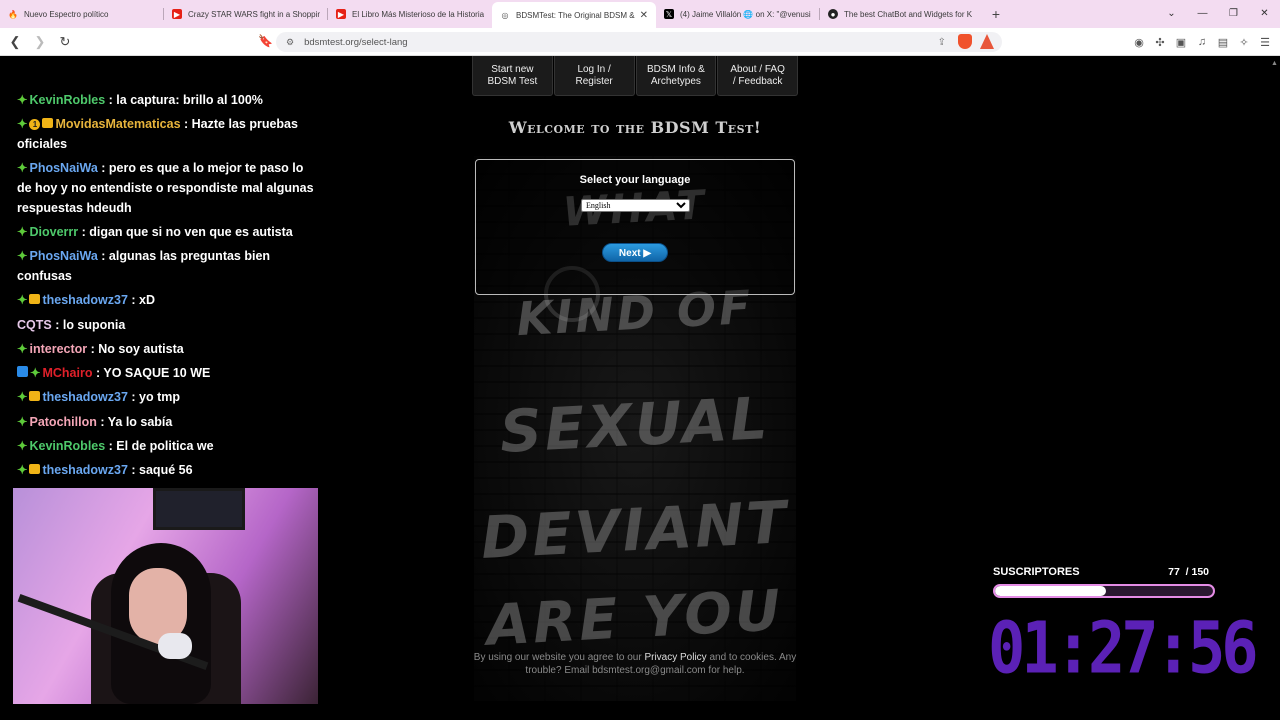  I want to click on chat-text: : El de politica we, so click(159, 446).